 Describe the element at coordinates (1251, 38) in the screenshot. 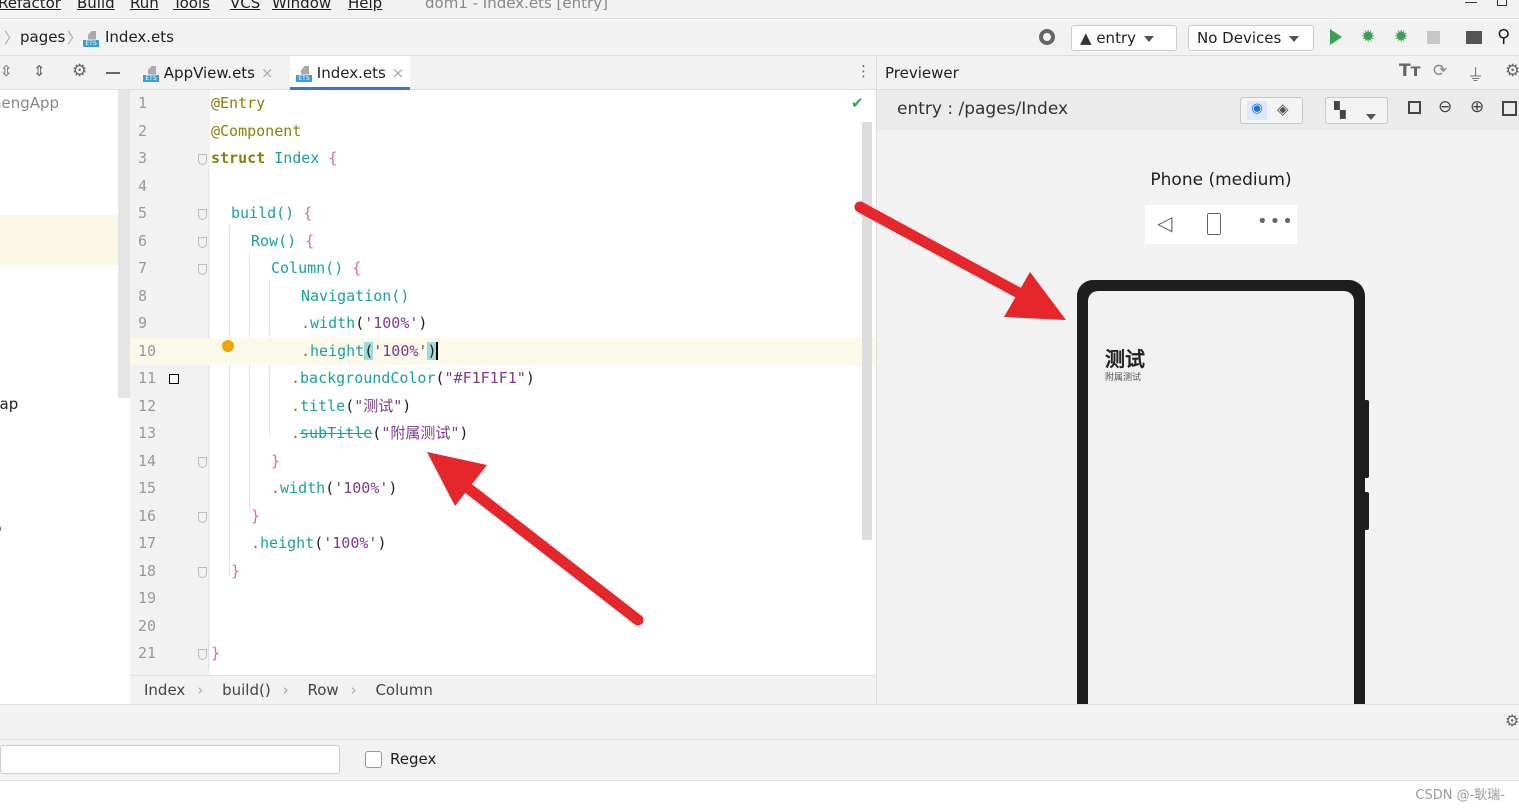

I see `device-select: No Devices` at that location.